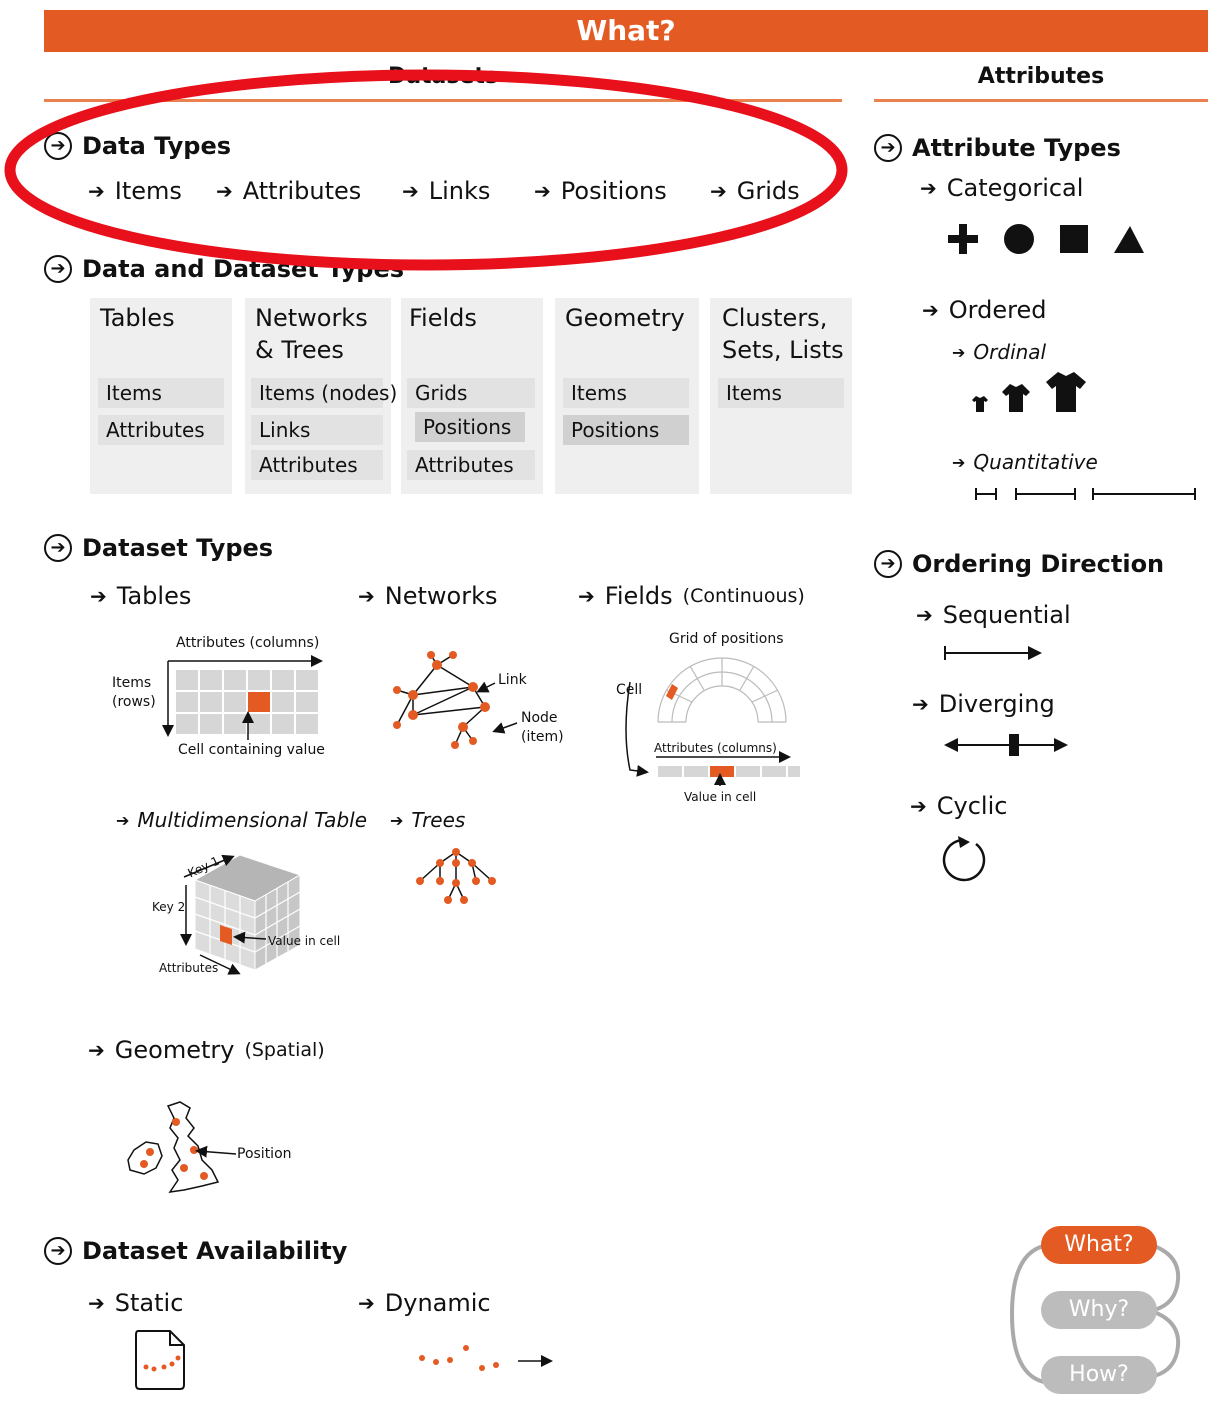 This screenshot has width=1229, height=1417. What do you see at coordinates (1046, 239) in the screenshot?
I see `categorical-shapes` at bounding box center [1046, 239].